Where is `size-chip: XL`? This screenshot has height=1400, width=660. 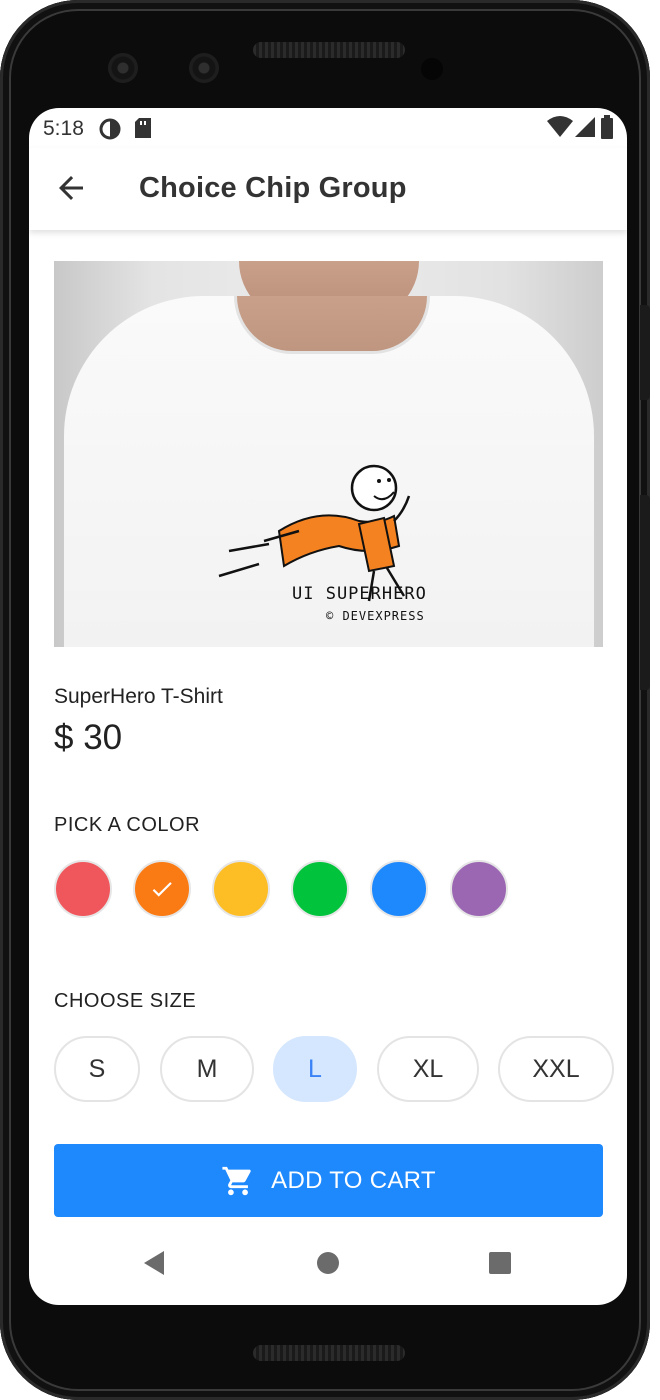 size-chip: XL is located at coordinates (428, 1069).